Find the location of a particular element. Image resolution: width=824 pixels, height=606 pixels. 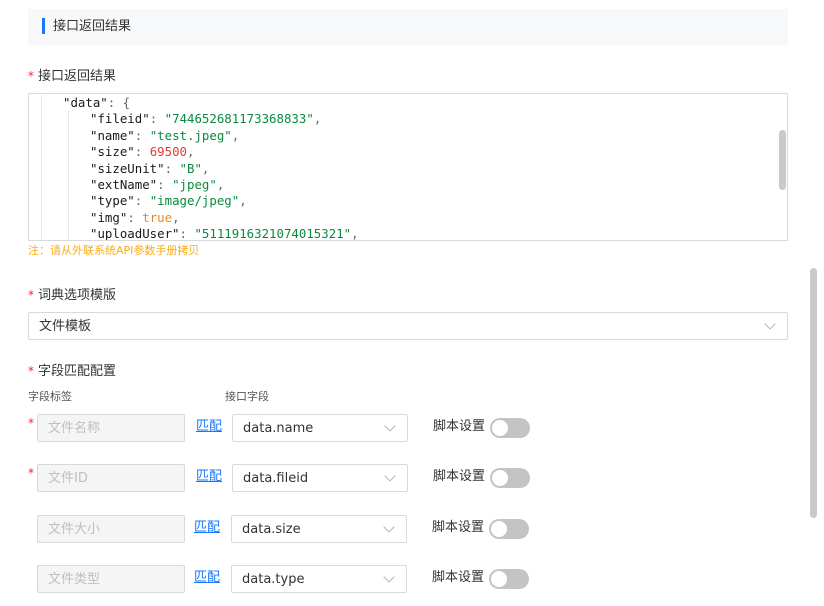

code-line: "fileid": "744652681173368833", is located at coordinates (408, 119).